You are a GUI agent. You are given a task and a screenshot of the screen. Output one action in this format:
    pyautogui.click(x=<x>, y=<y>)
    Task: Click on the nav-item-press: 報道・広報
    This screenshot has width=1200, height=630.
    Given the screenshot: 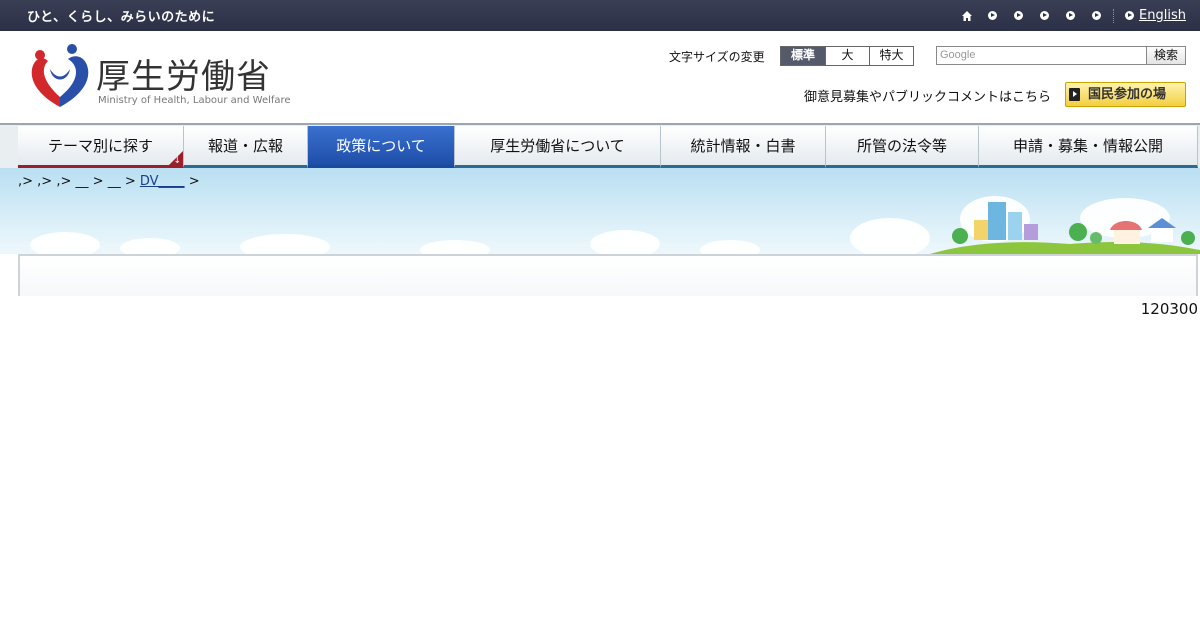 What is the action you would take?
    pyautogui.click(x=246, y=147)
    